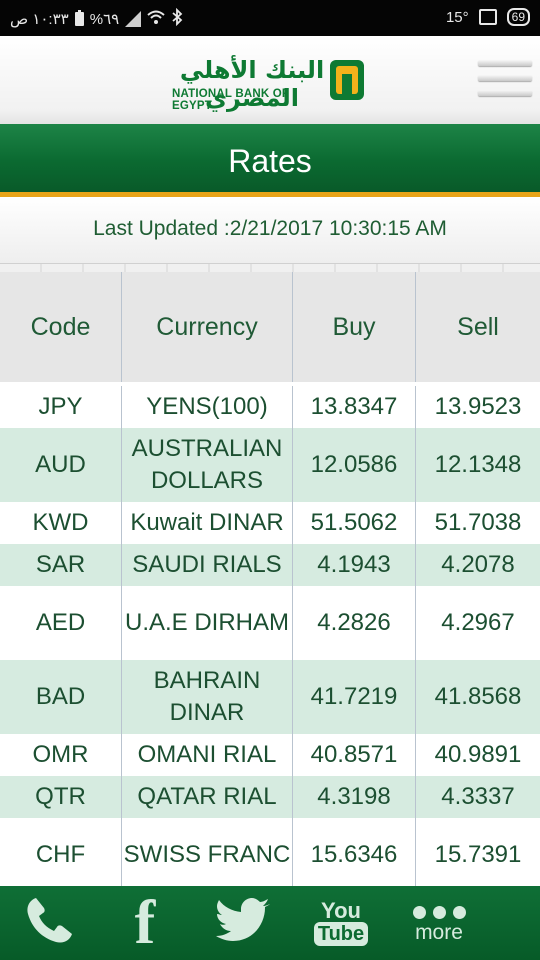 The width and height of the screenshot is (540, 960). Describe the element at coordinates (61, 407) in the screenshot. I see `code-cell: JPY` at that location.